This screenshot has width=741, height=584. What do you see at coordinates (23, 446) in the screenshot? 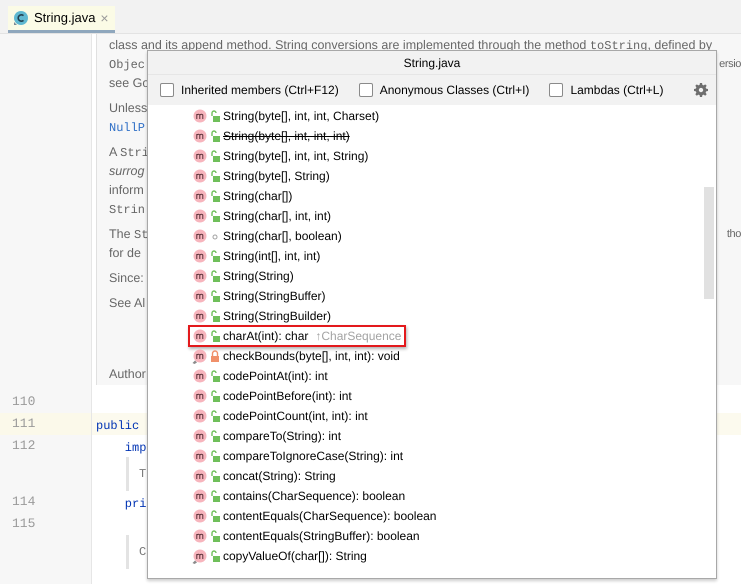
I see `line-number: 112` at bounding box center [23, 446].